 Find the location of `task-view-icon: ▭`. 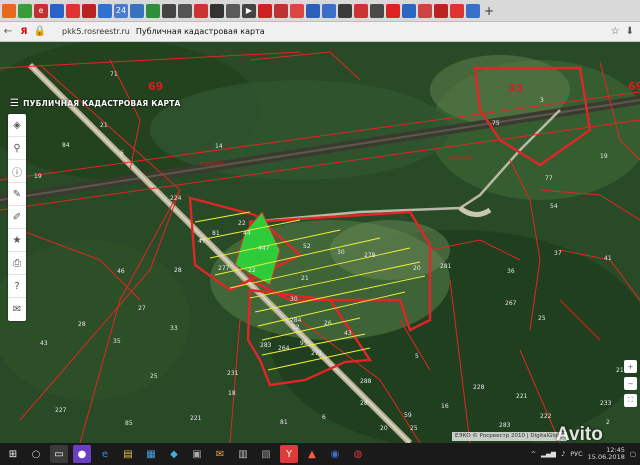

task-view-icon: ▭ is located at coordinates (59, 454).